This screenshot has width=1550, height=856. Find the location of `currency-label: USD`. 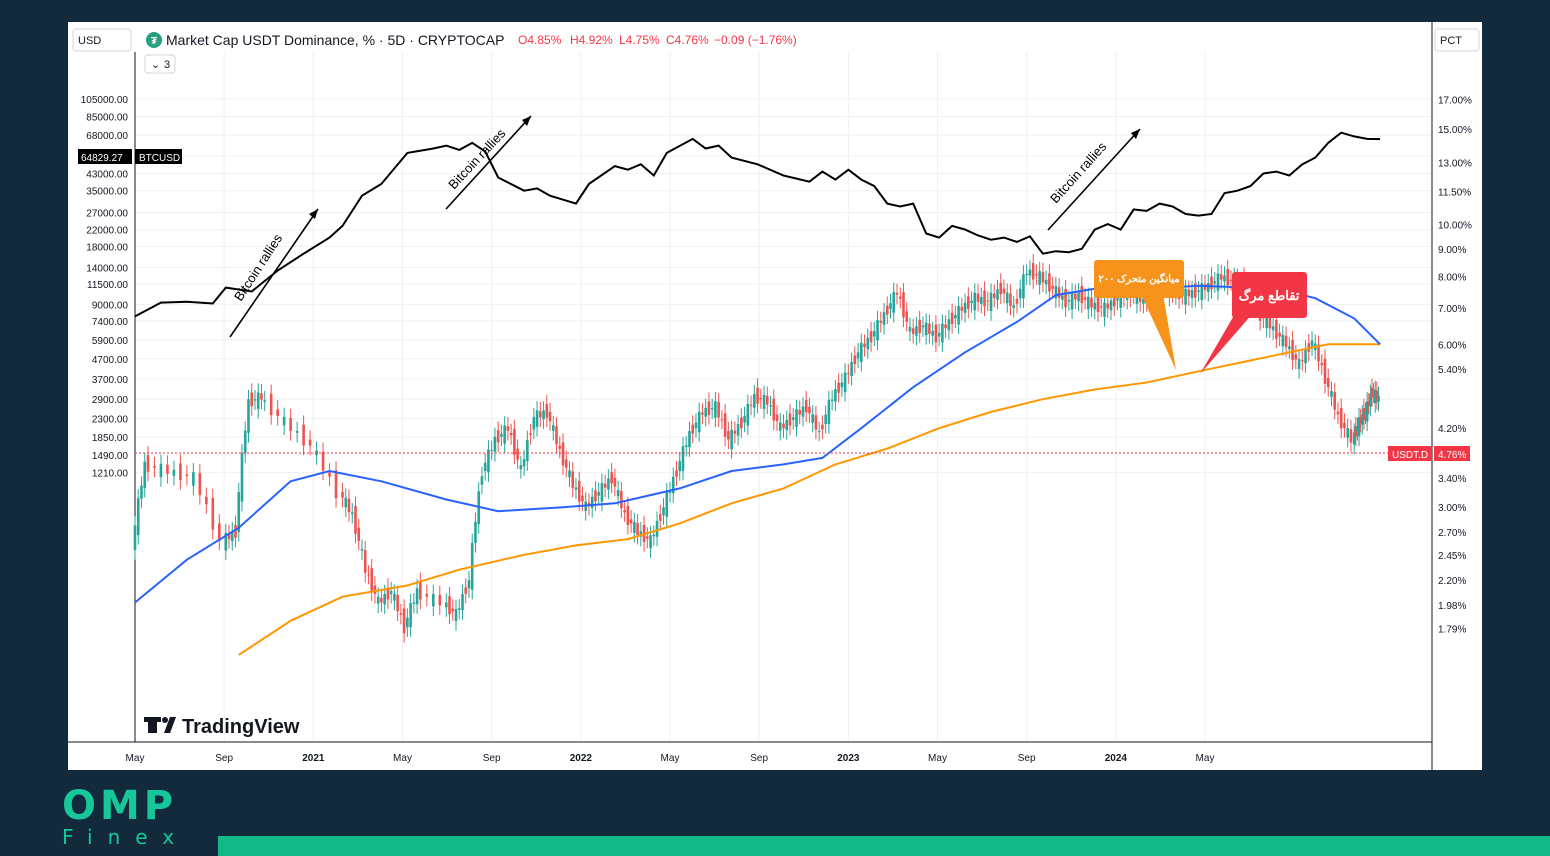

currency-label: USD is located at coordinates (89, 41).